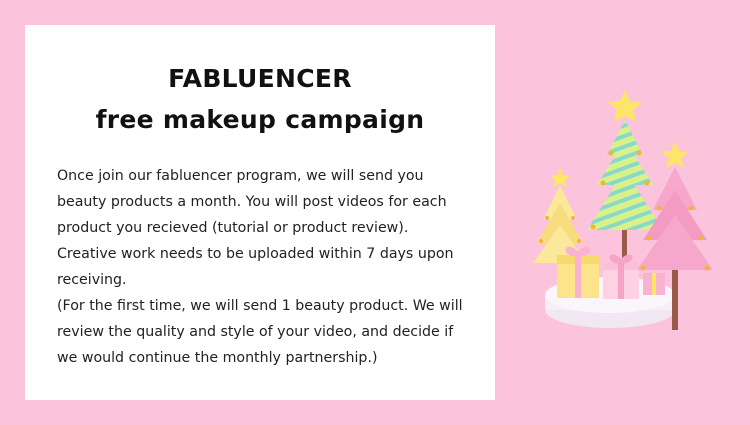  I want to click on campaign-title: FABLUENCER free makeup campaign, so click(260, 99).